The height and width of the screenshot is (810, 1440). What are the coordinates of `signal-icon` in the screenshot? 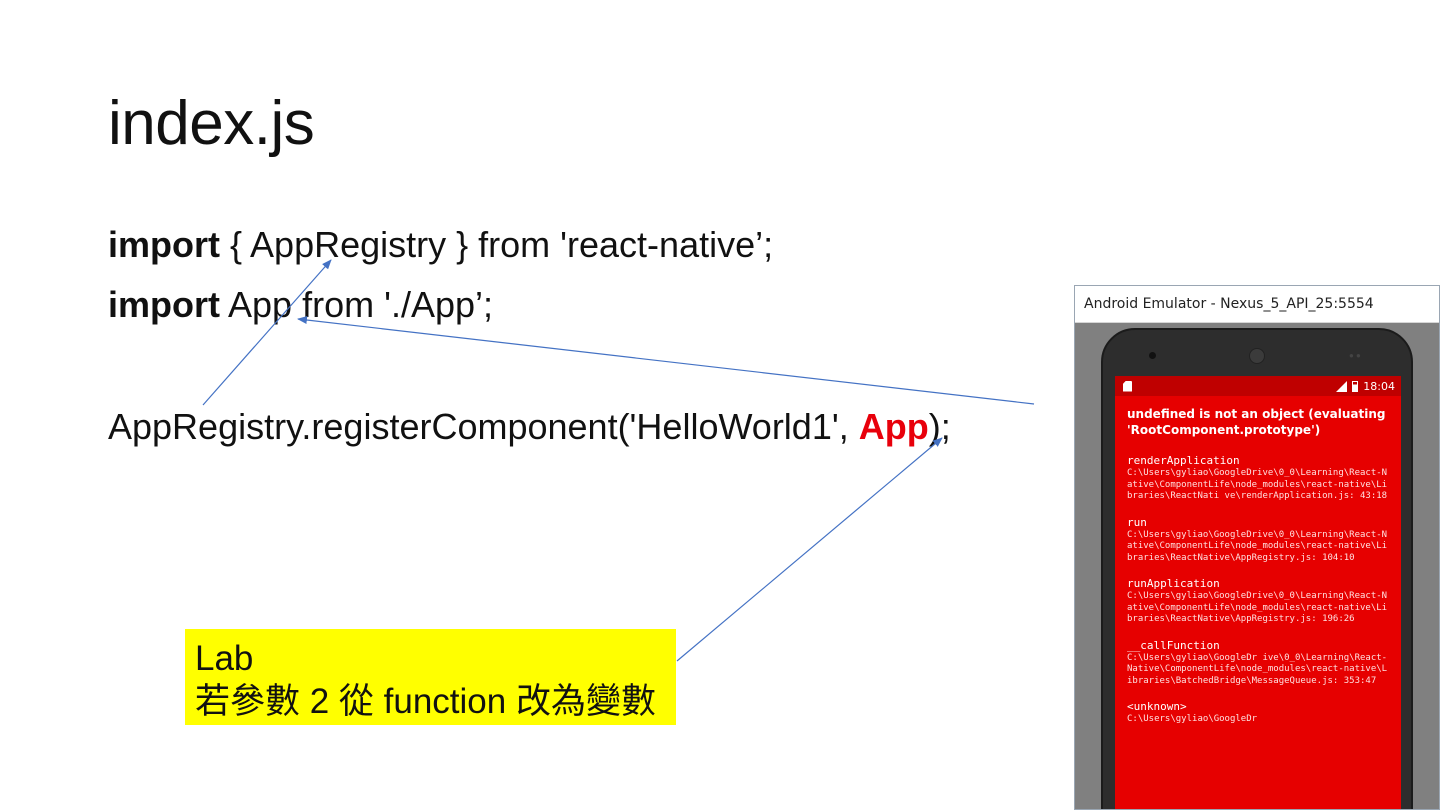 It's located at (1342, 386).